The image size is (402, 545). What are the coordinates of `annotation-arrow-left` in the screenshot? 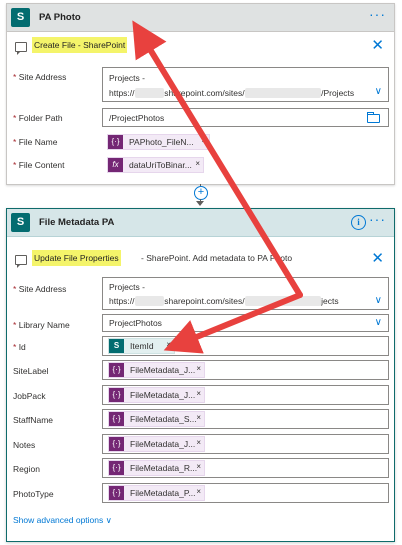 It's located at (233, 323).